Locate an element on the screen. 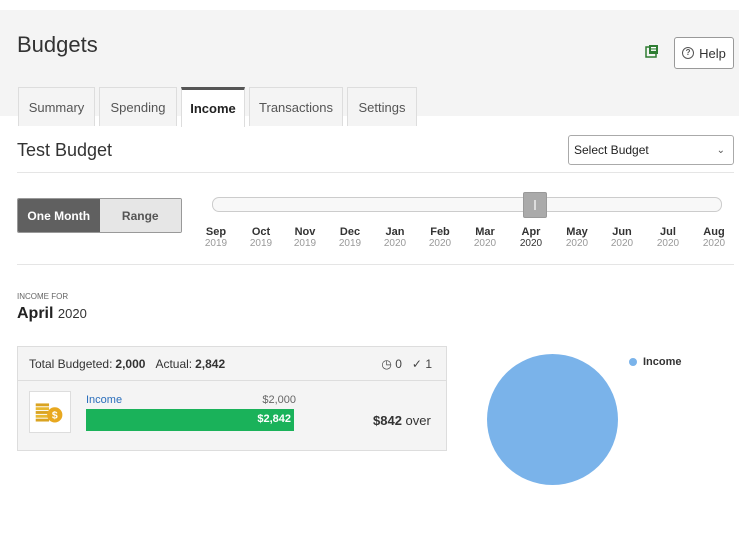 This screenshot has height=556, width=739. help-button: ? Help is located at coordinates (704, 53).